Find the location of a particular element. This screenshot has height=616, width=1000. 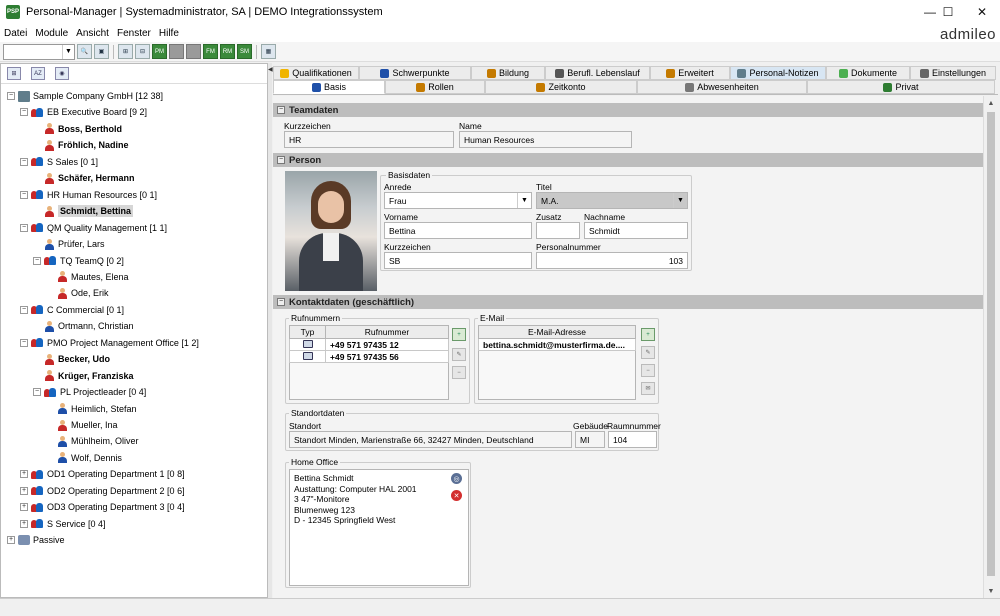

menu-ansicht: Ansicht is located at coordinates (92, 33).